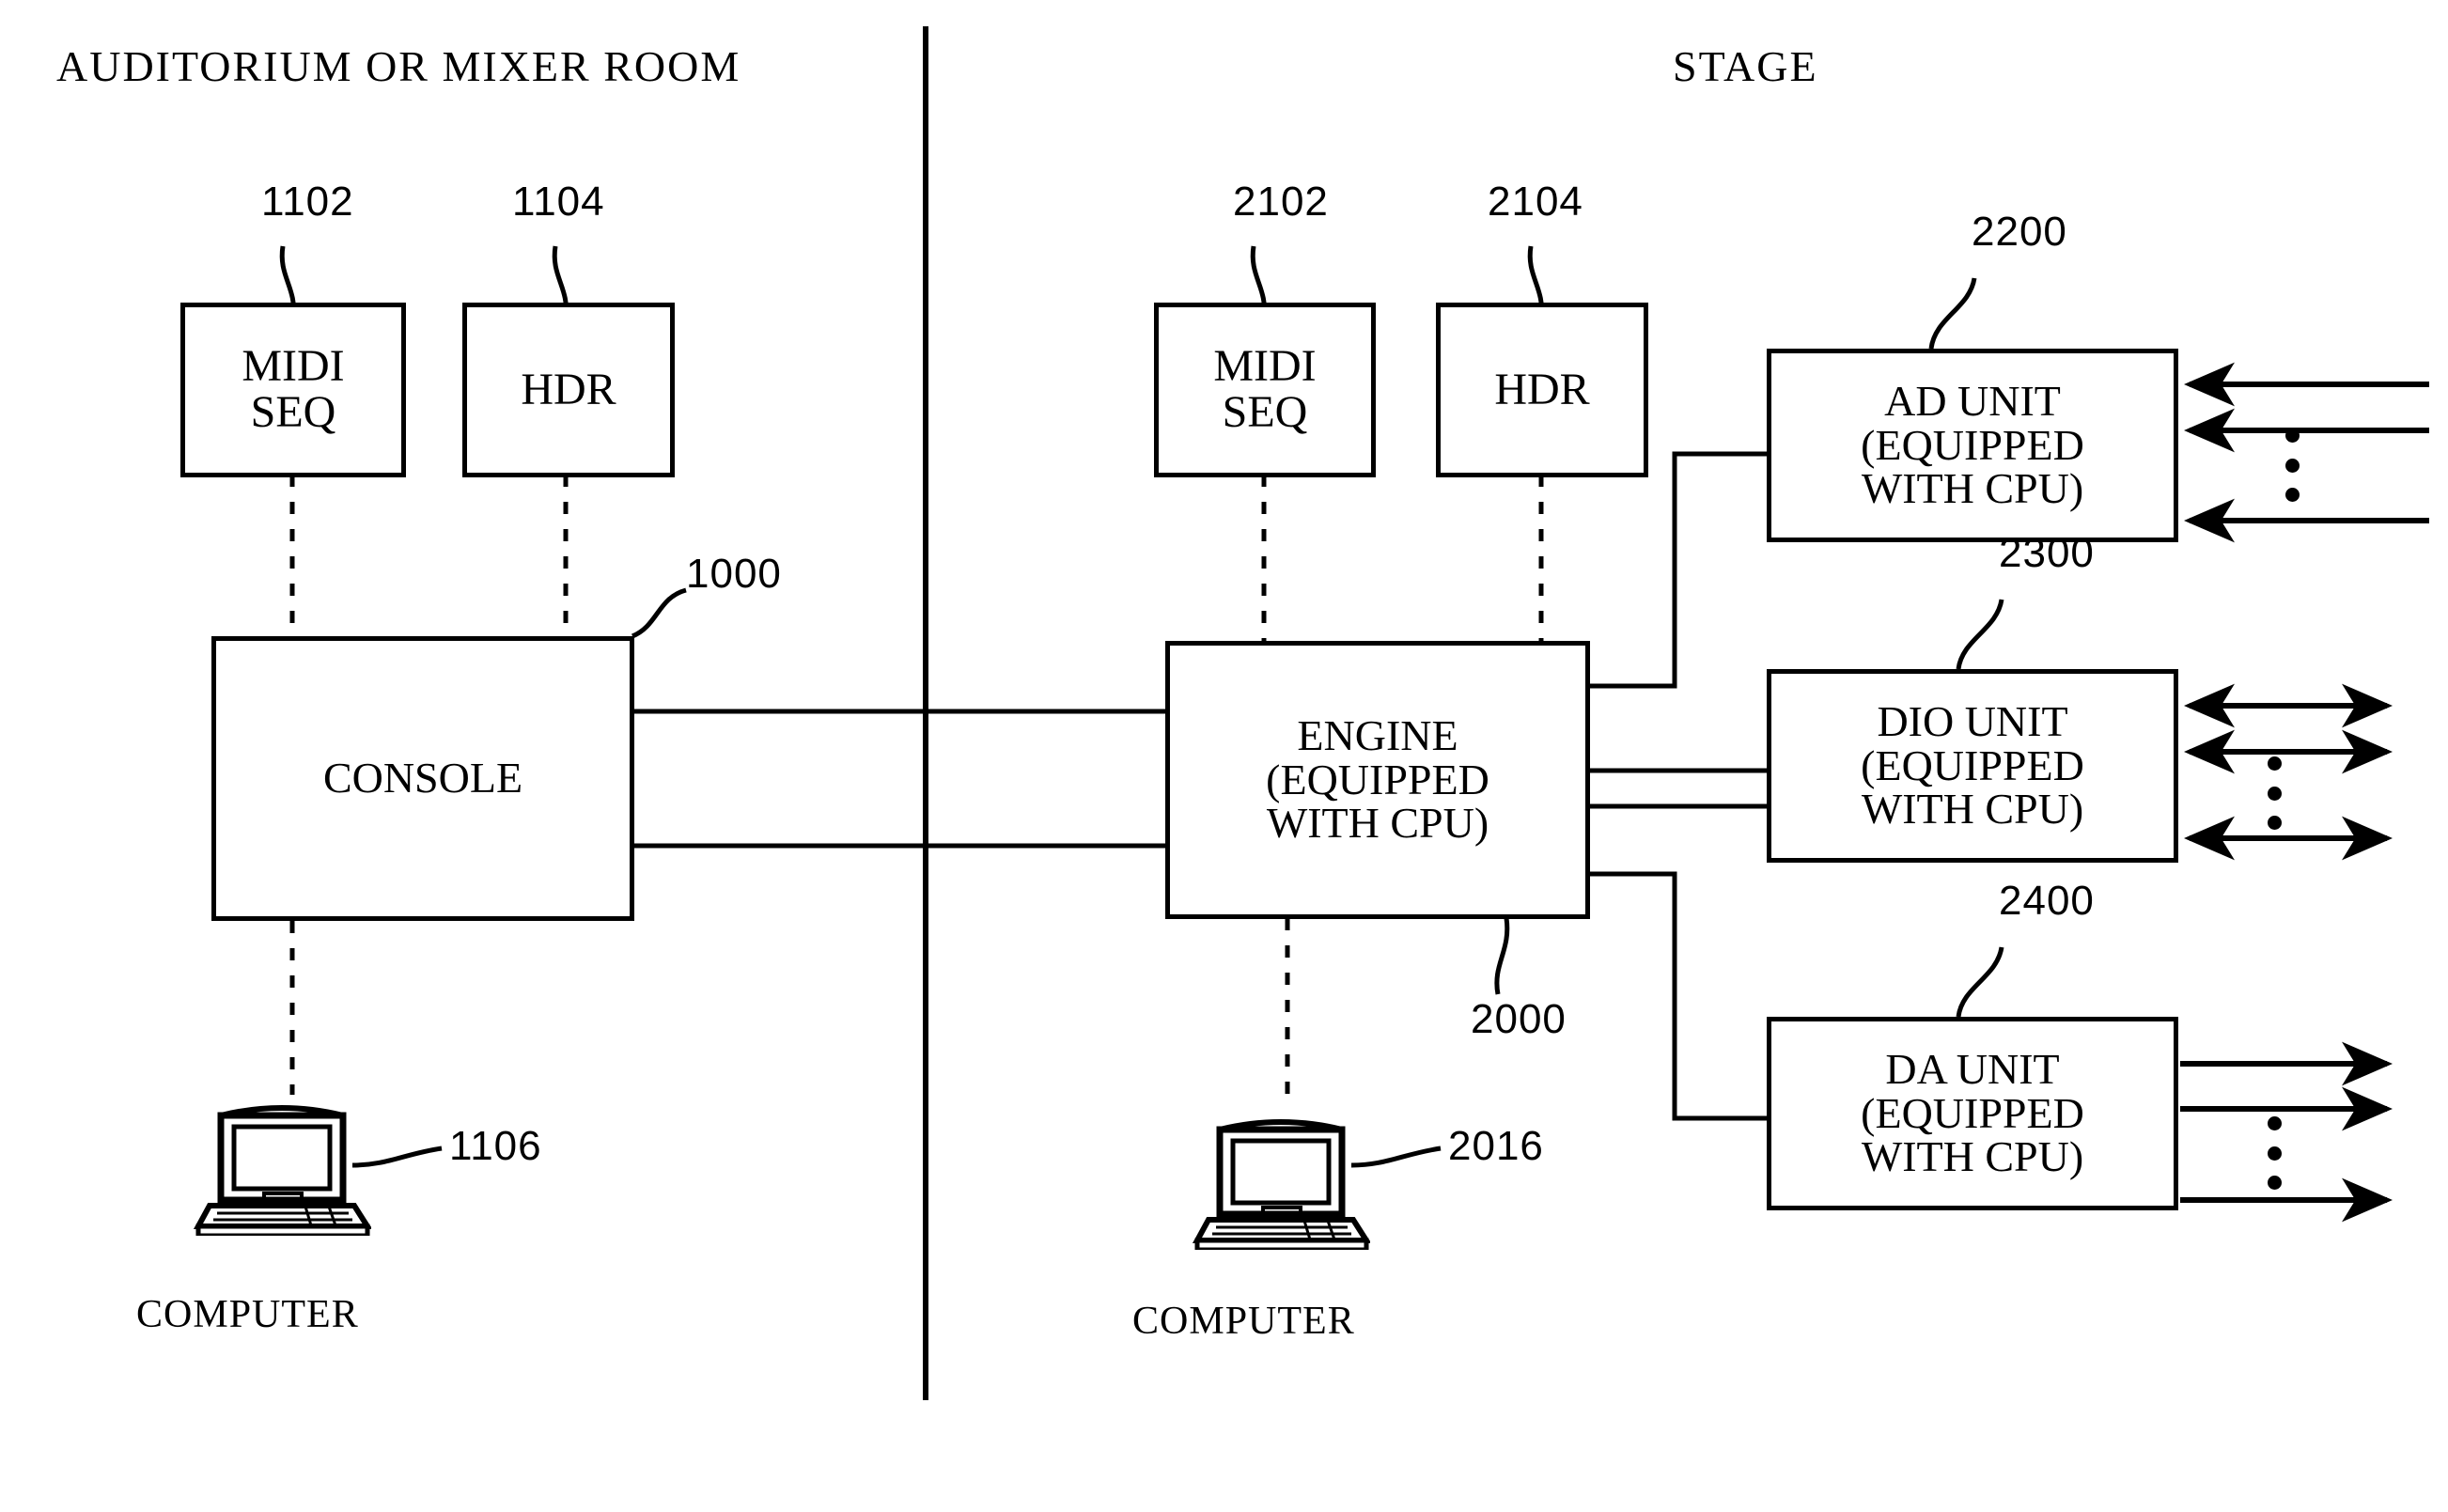 Image resolution: width=2448 pixels, height=1512 pixels. What do you see at coordinates (1972, 400) in the screenshot?
I see `box-ad-unit-line1: AD UNIT` at bounding box center [1972, 400].